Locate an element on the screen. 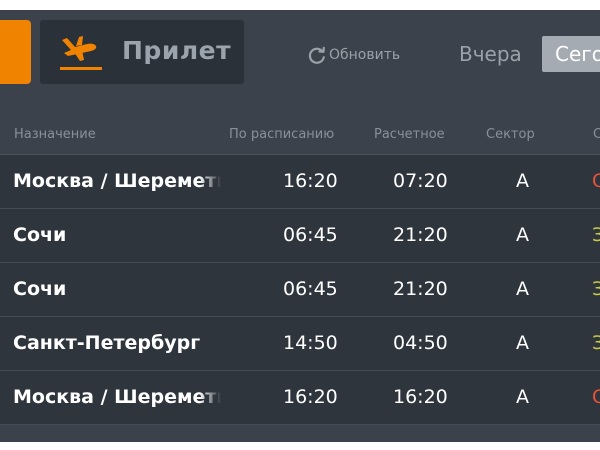 The image size is (600, 450). table-row: Москва / Шереметьево 16:20 07:20 A С is located at coordinates (300, 182).